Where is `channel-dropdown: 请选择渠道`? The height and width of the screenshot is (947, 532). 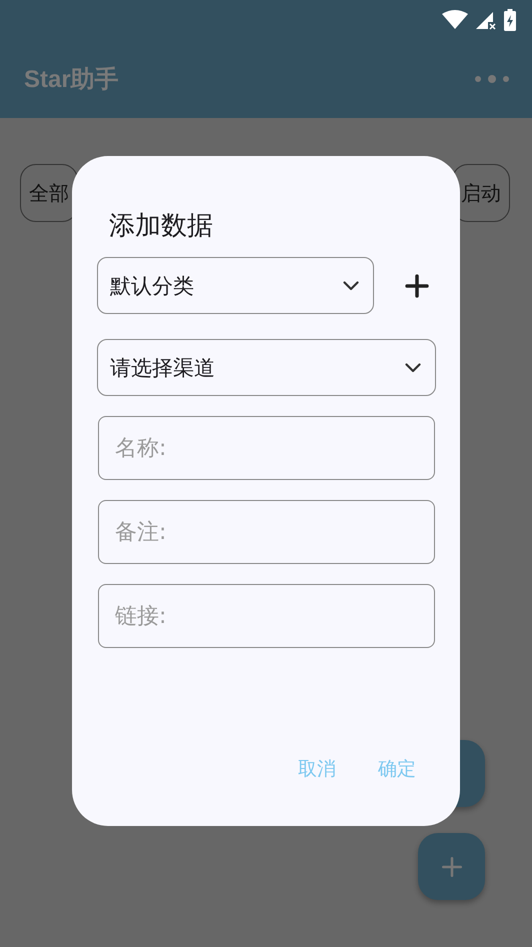
channel-dropdown: 请选择渠道 is located at coordinates (266, 367).